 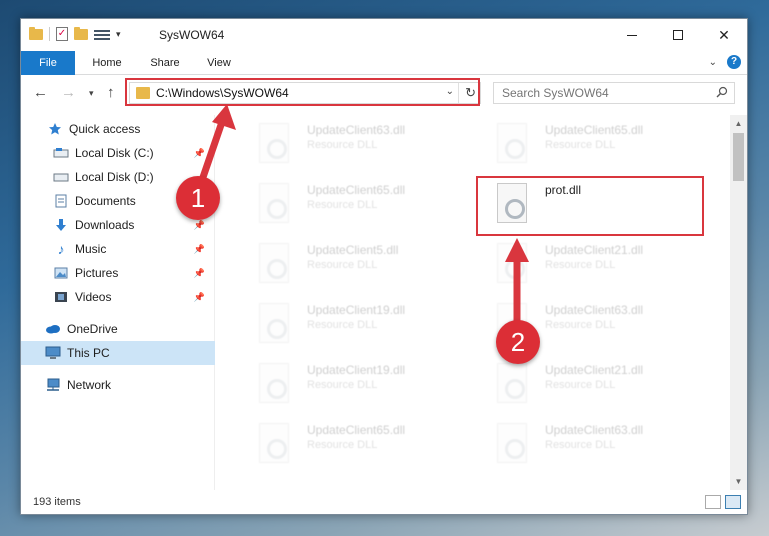 What do you see at coordinates (53, 385) in the screenshot?
I see `network-icon` at bounding box center [53, 385].